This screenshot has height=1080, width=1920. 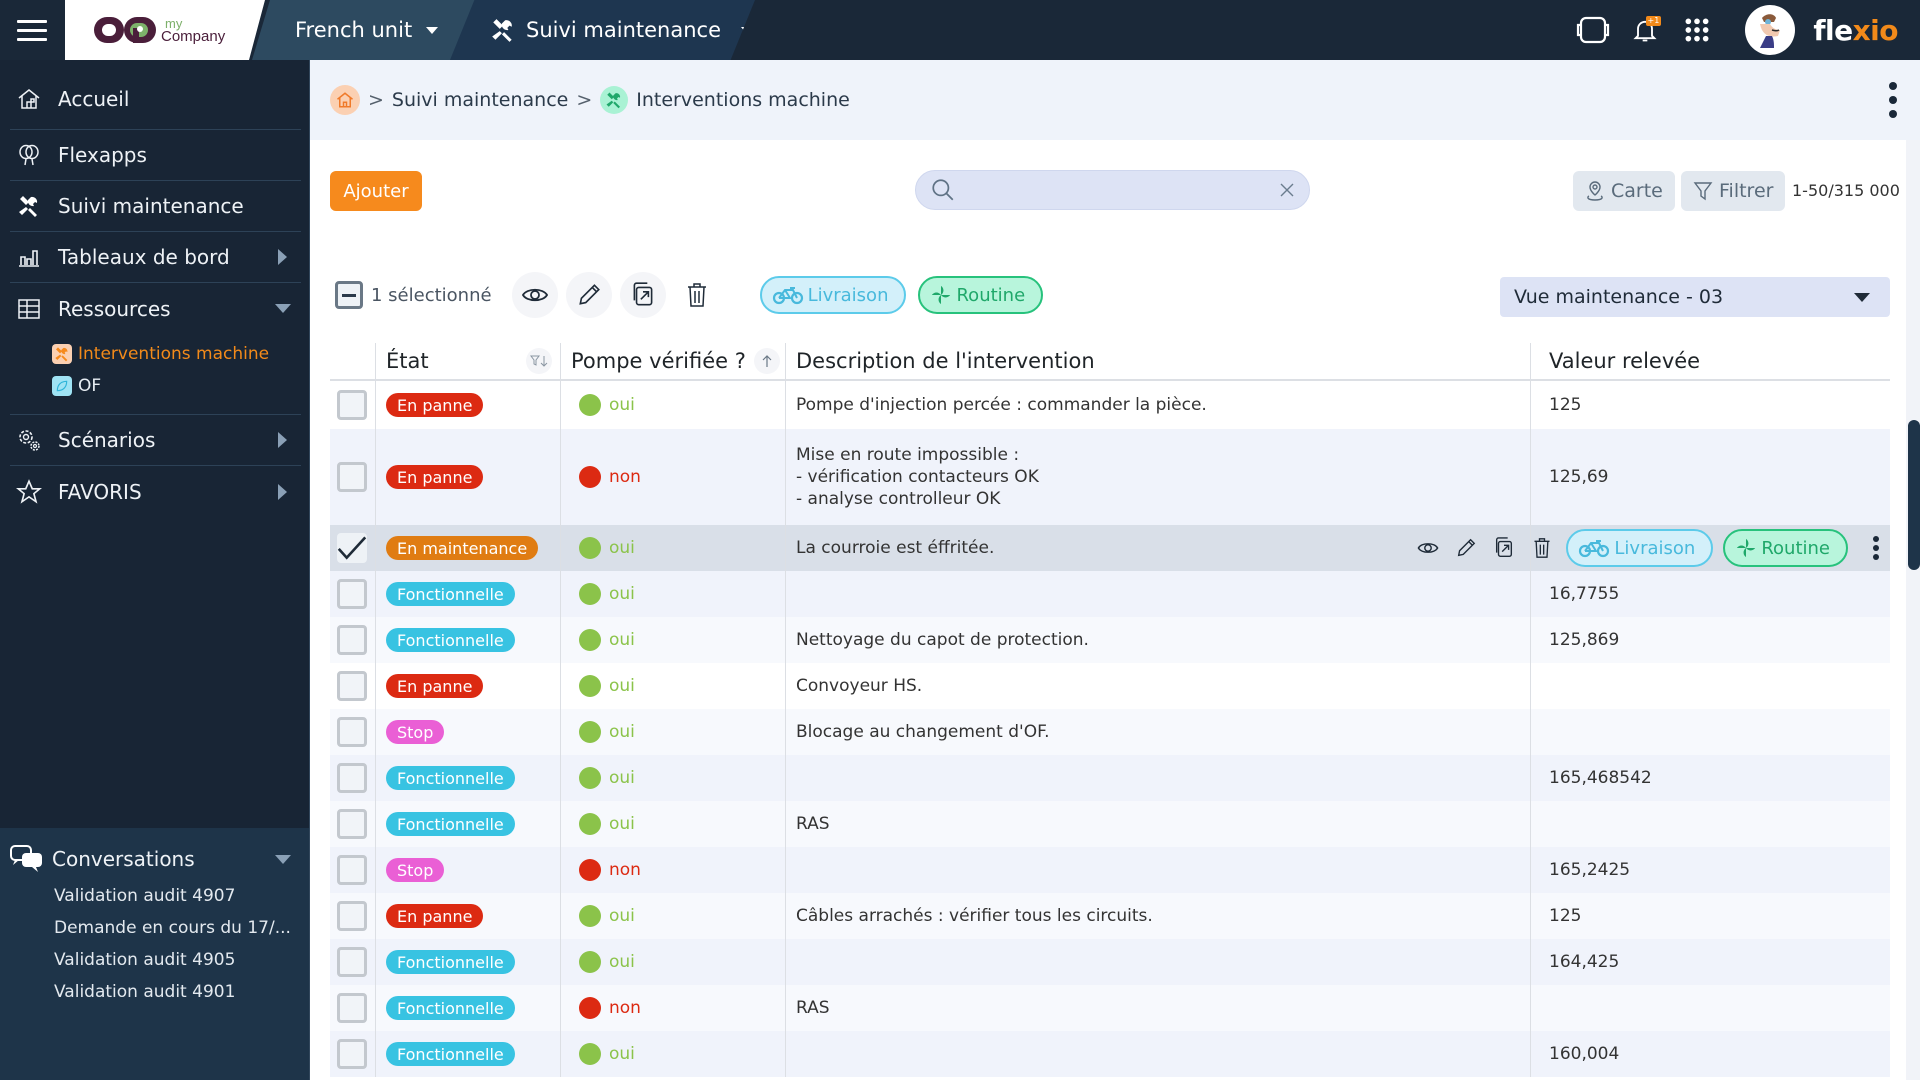 What do you see at coordinates (1645, 30) in the screenshot?
I see `notifications-button: +1` at bounding box center [1645, 30].